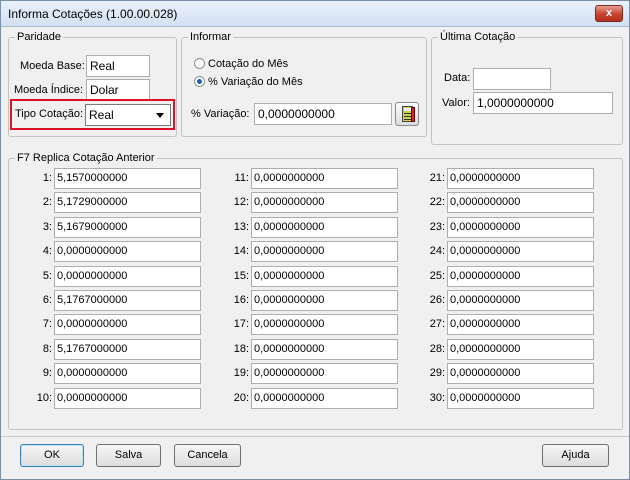  I want to click on replica-row-label: 4:, so click(47, 251).